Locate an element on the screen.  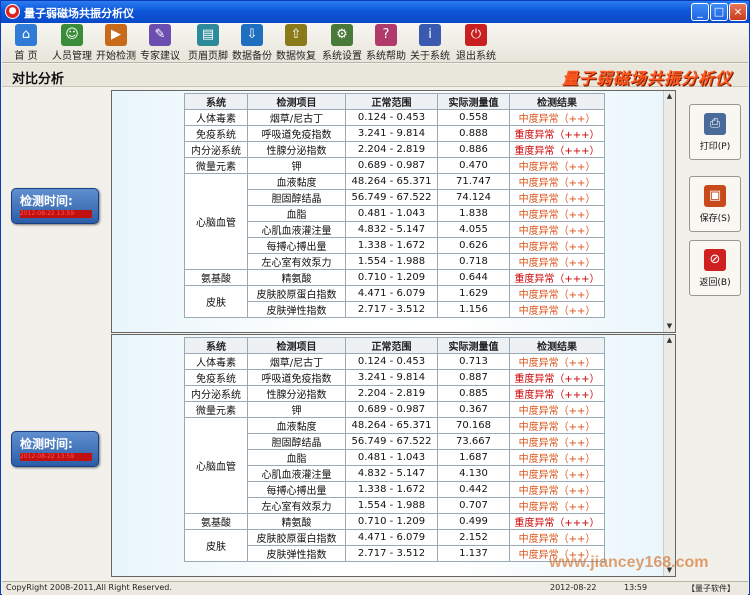
value-cell: 0.626 is located at coordinates (473, 245).